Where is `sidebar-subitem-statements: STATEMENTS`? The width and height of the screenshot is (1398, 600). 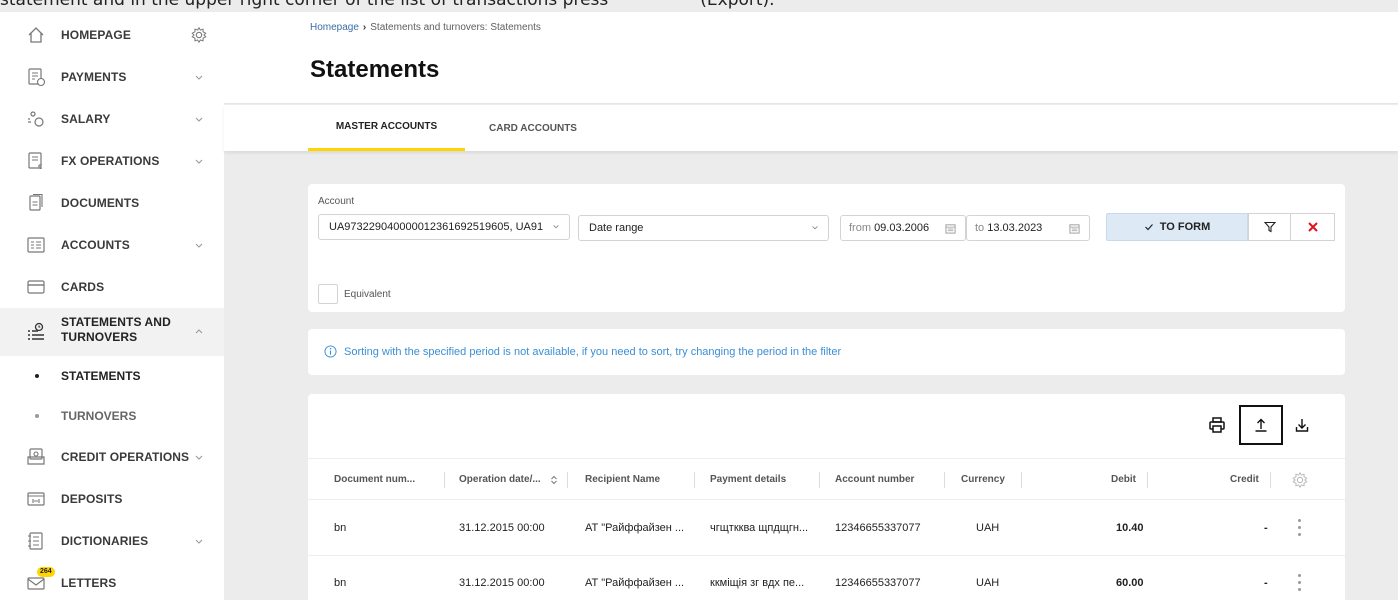
sidebar-subitem-statements: STATEMENTS is located at coordinates (112, 376).